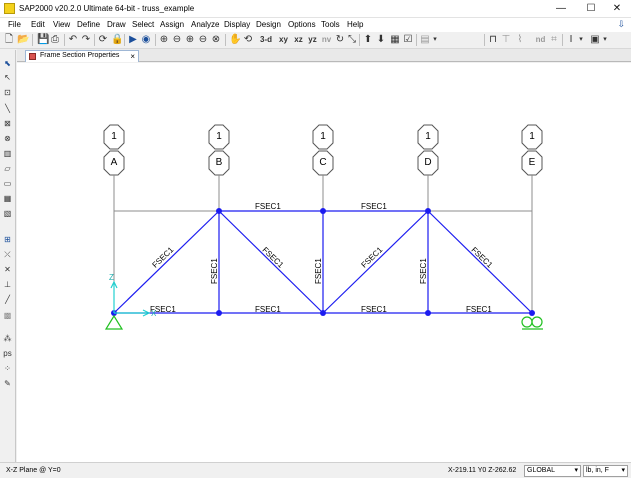  I want to click on pin-support-icon, so click(114, 322).